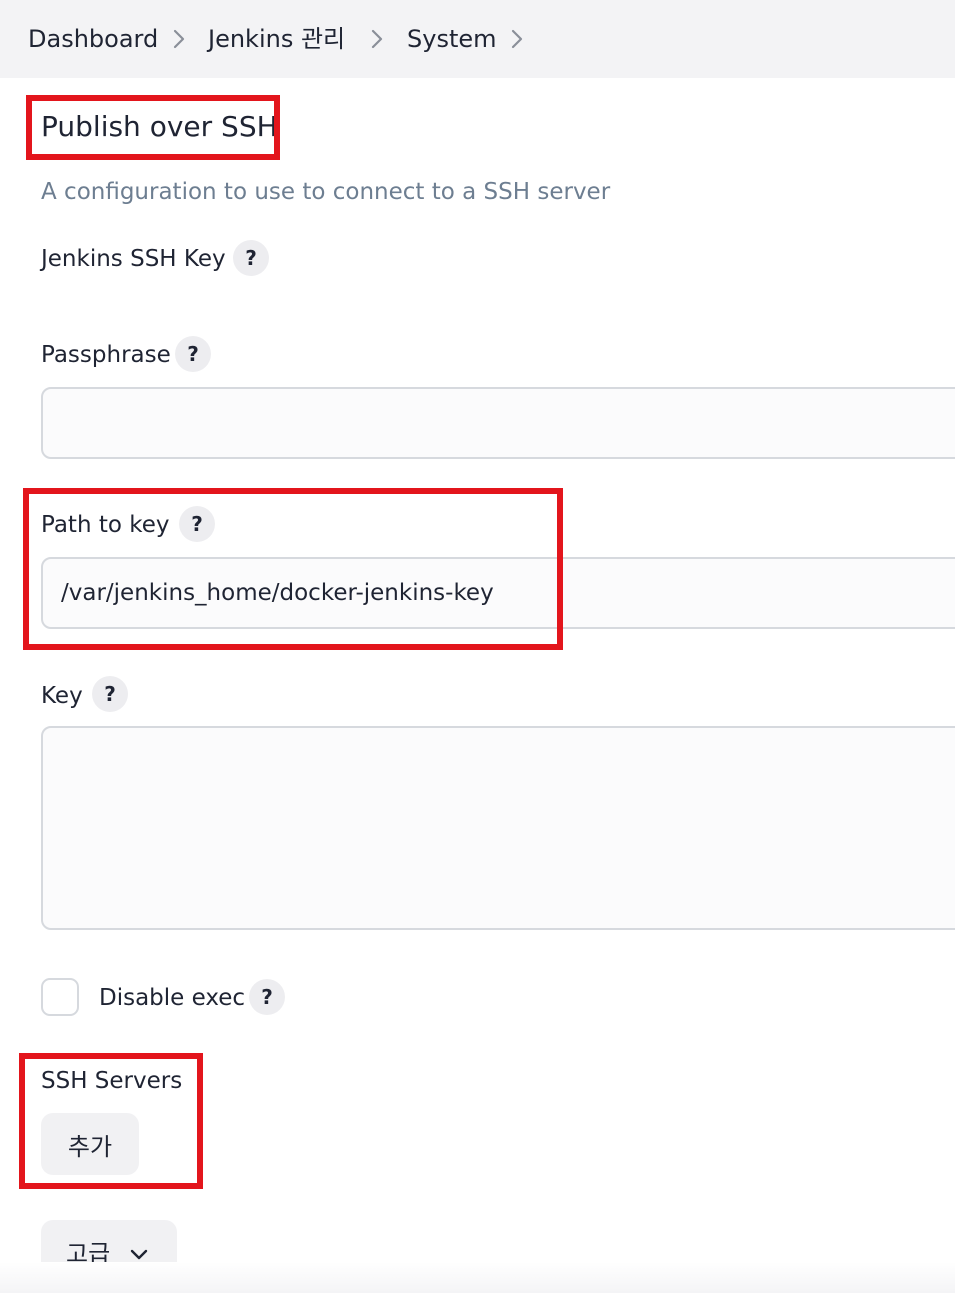  I want to click on jenkins-ssh-key-label: Jenkins SSH Key, so click(133, 259).